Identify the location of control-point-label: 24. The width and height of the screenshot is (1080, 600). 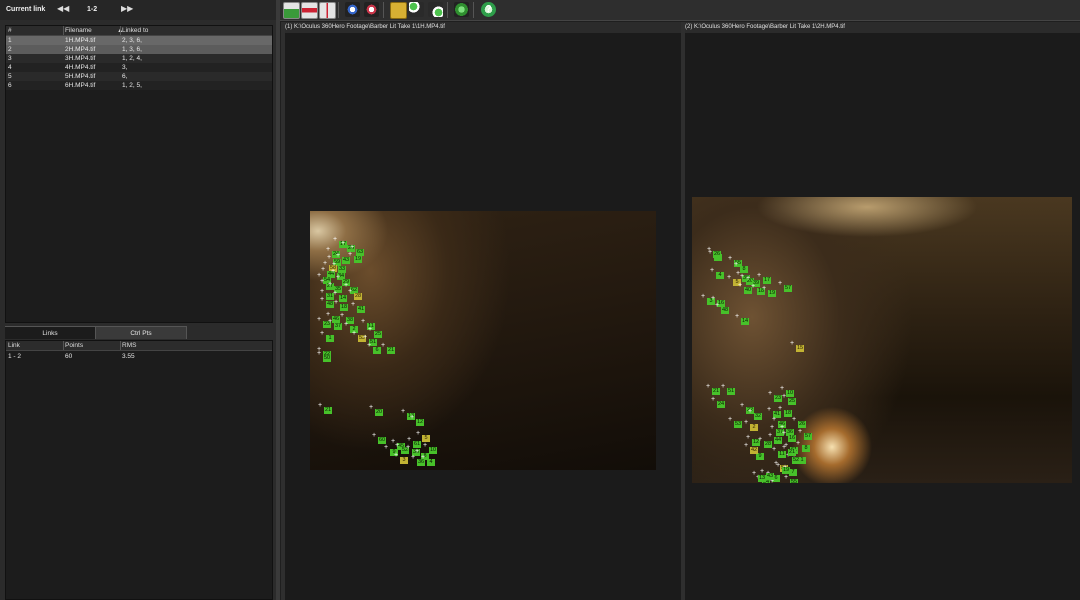
(721, 404).